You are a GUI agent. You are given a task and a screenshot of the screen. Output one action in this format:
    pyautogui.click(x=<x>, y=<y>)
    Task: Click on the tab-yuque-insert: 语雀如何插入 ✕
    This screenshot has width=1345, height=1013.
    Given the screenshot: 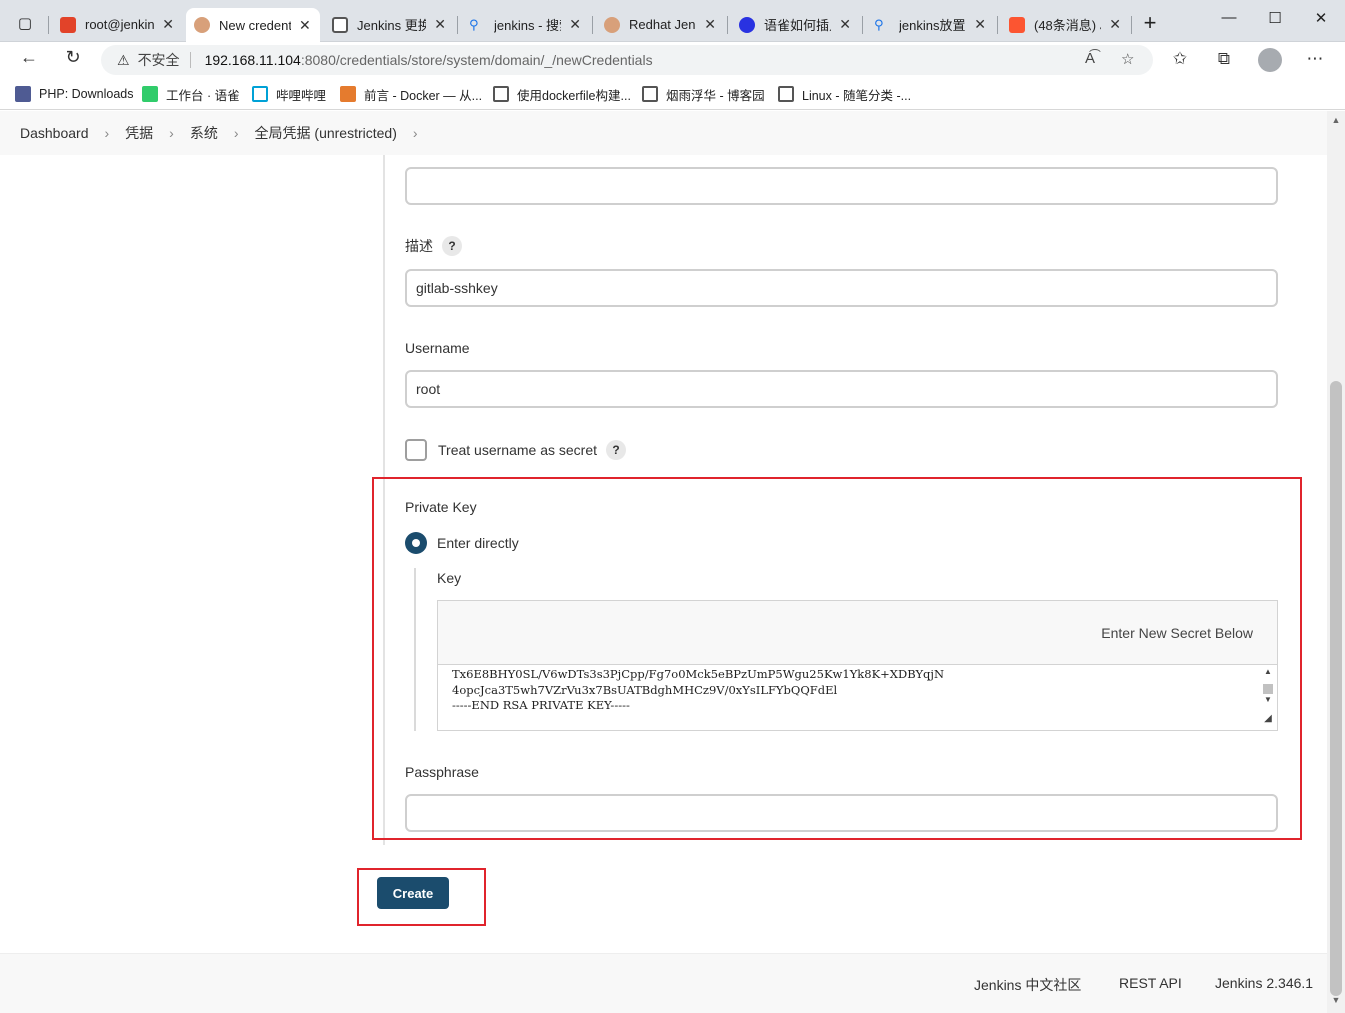 What is the action you would take?
    pyautogui.click(x=795, y=24)
    